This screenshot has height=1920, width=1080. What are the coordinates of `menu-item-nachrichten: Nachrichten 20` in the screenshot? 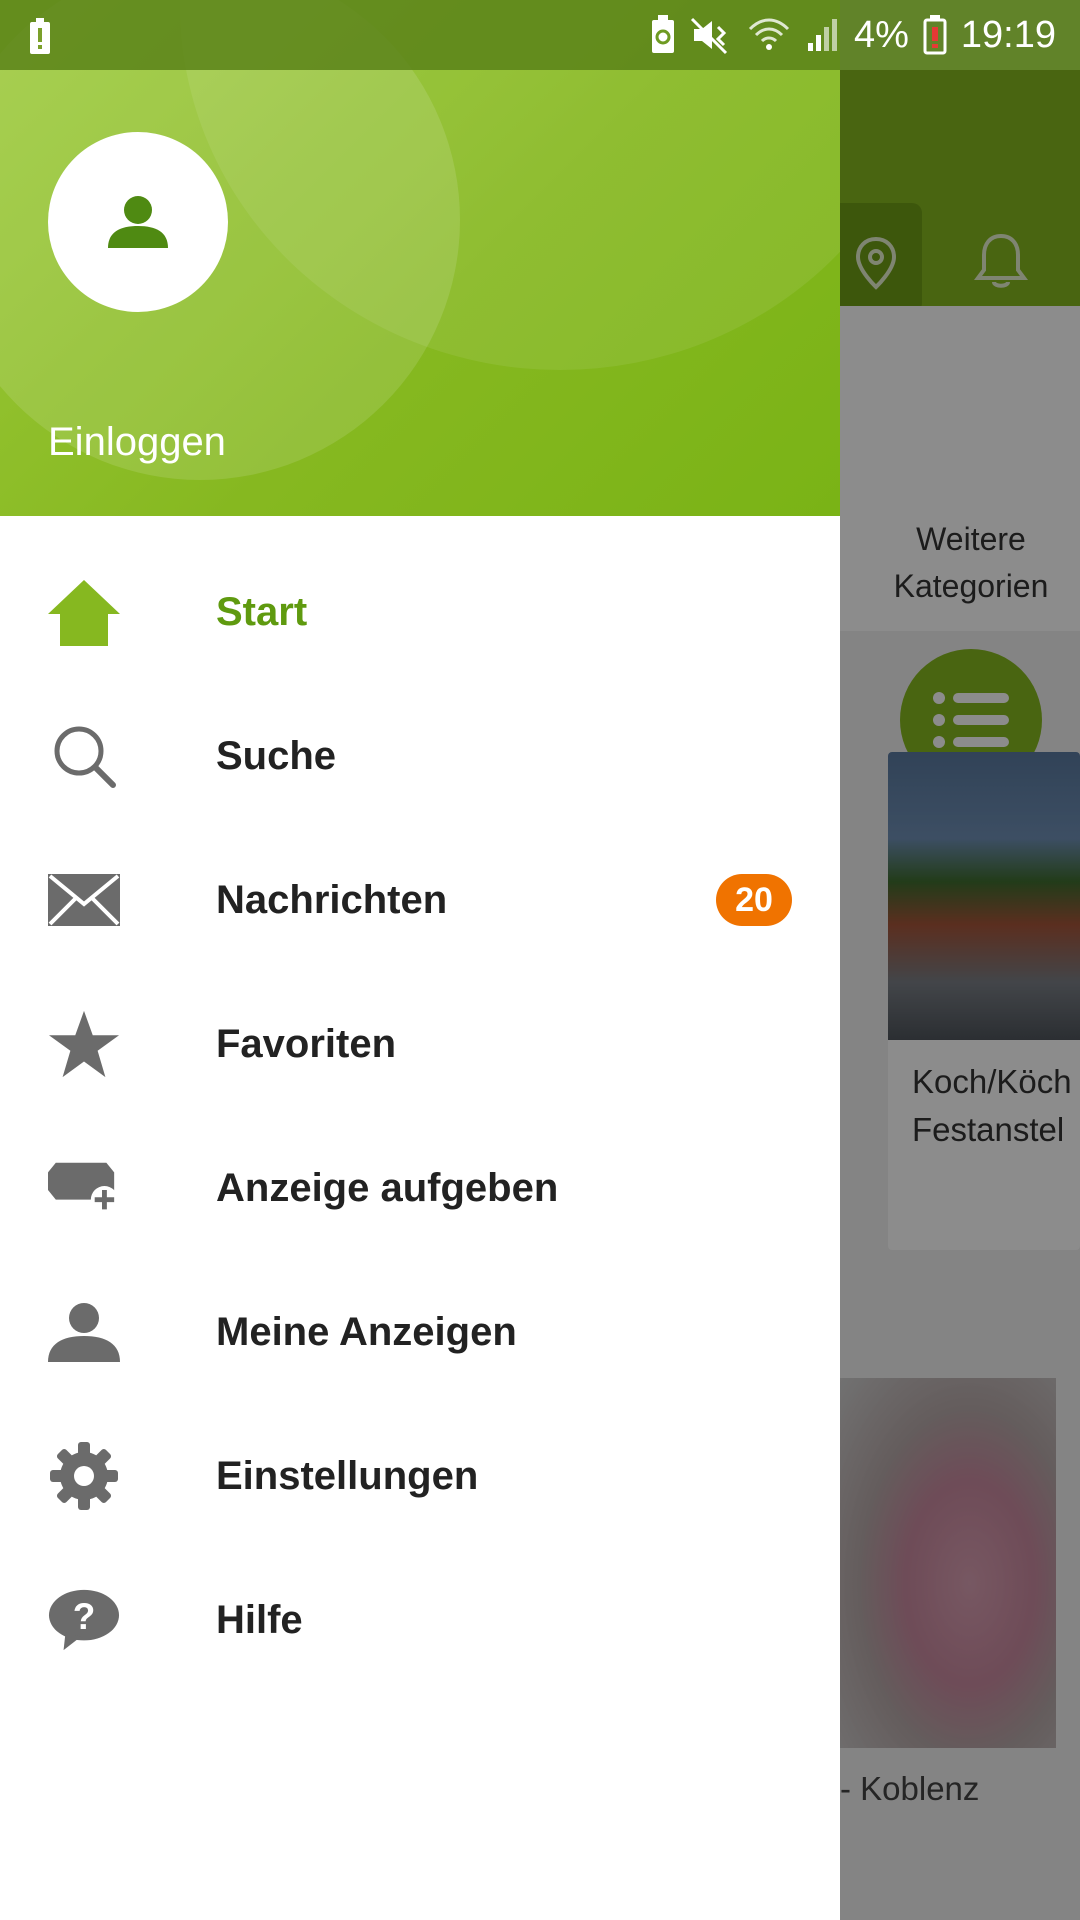 It's located at (420, 900).